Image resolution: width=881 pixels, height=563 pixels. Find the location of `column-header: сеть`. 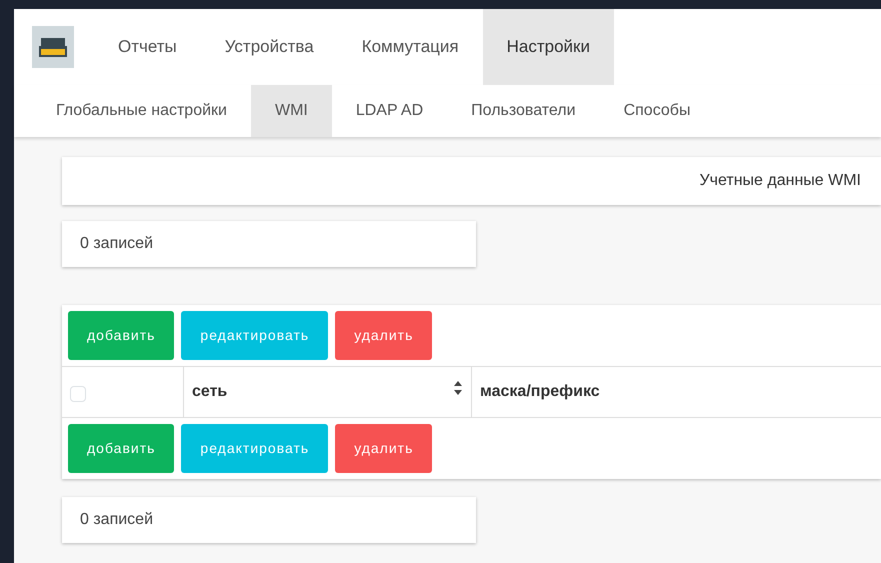

column-header: сеть is located at coordinates (322, 392).